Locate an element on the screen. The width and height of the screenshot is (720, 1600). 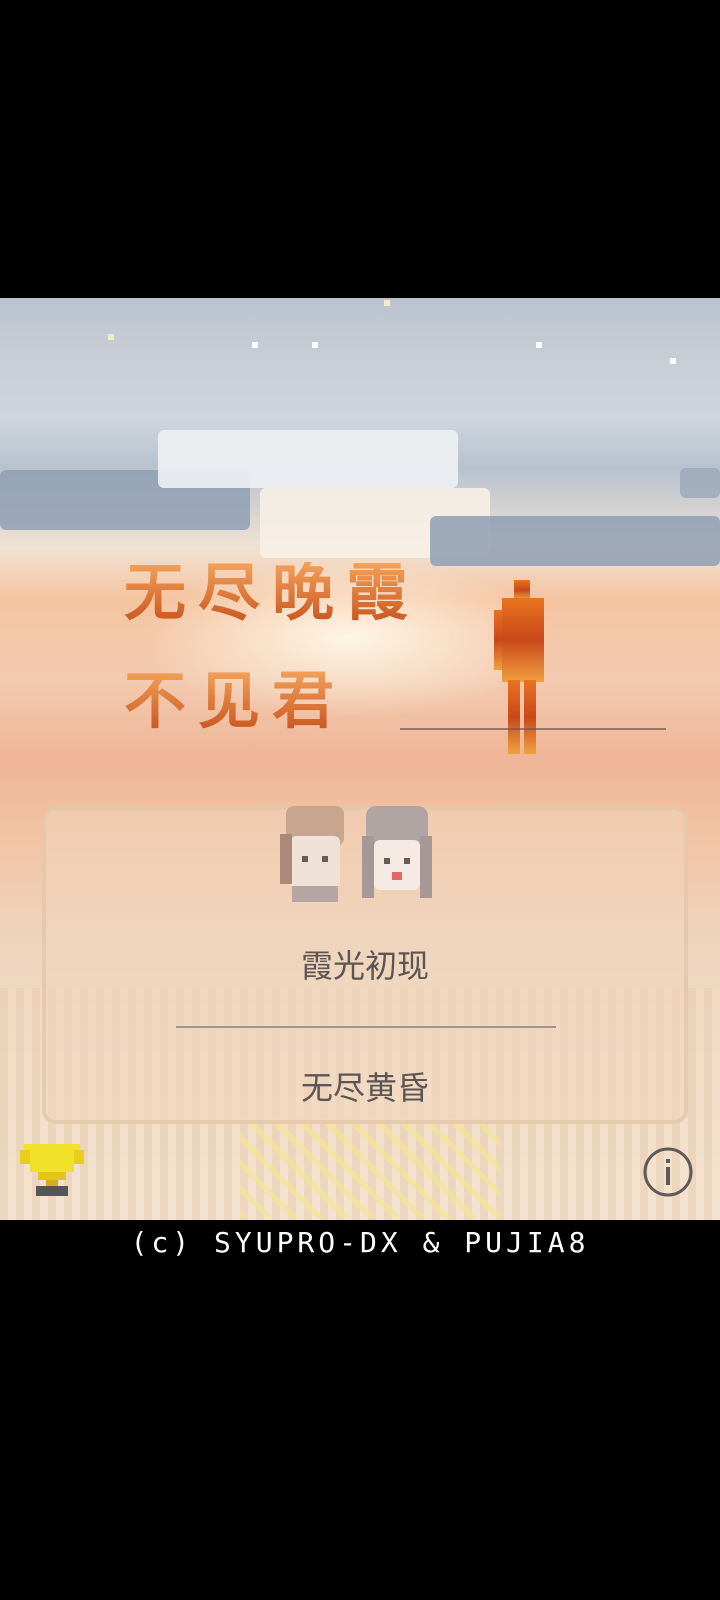
menu-divider is located at coordinates (366, 1027).